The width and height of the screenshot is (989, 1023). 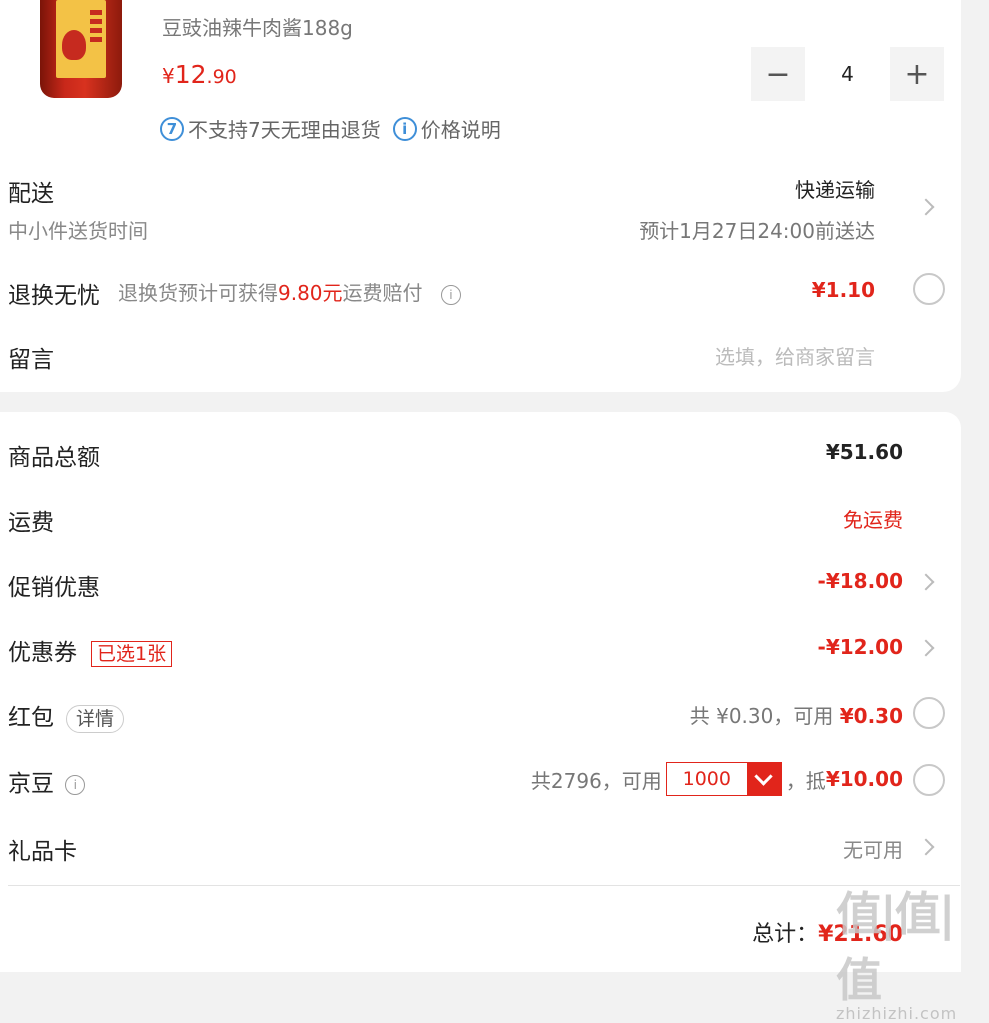 I want to click on delivery-estimate: 预计1月27日24:00前送达, so click(x=757, y=231).